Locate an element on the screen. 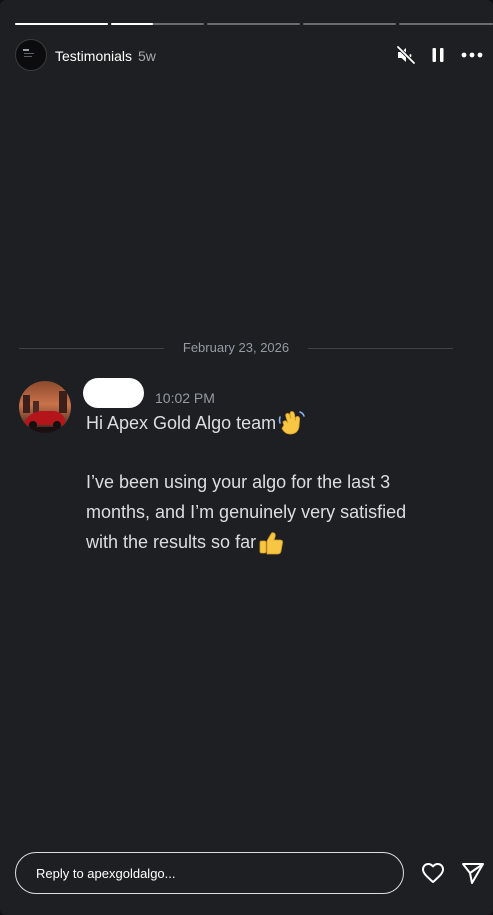  waving-hand-icon is located at coordinates (291, 424).